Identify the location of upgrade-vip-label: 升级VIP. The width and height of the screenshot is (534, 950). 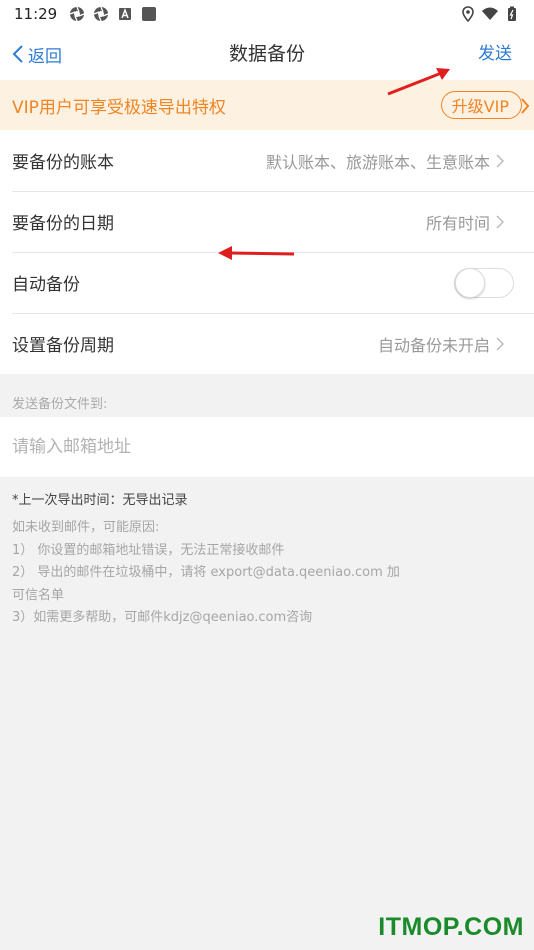
(480, 106).